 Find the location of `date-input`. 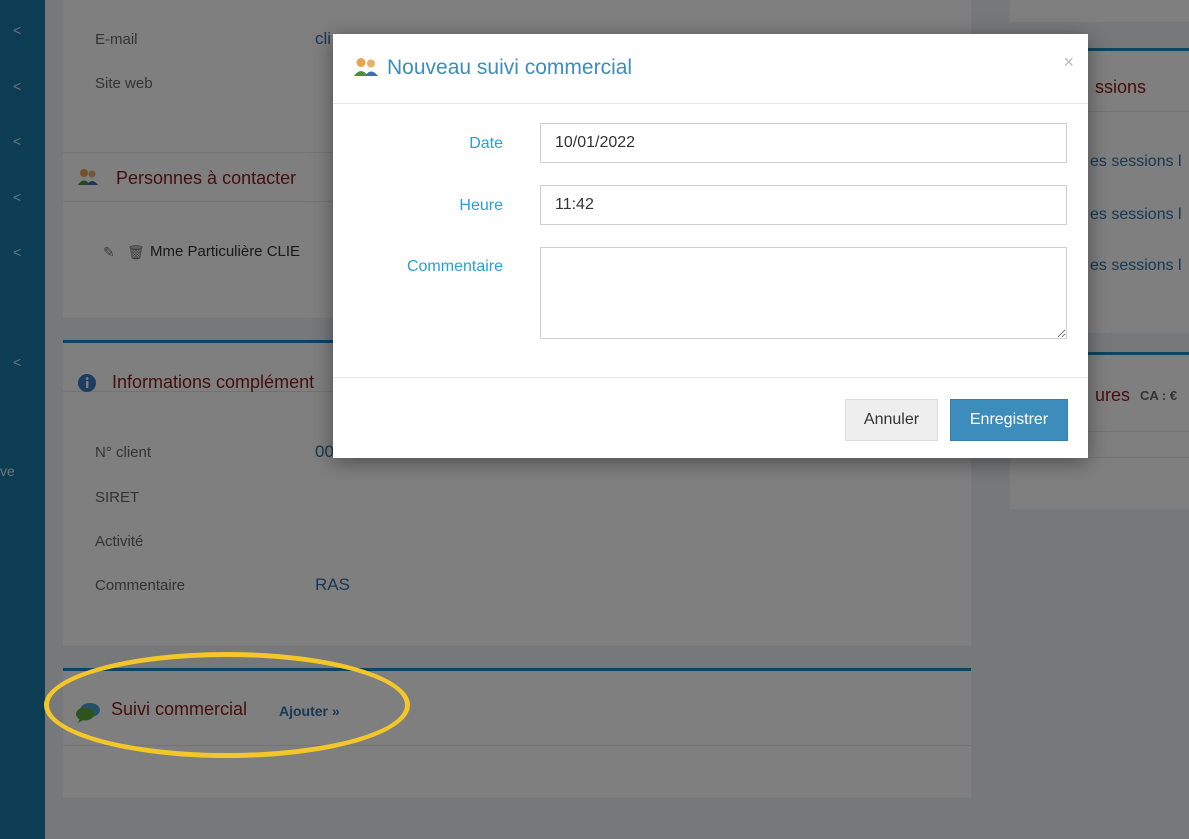

date-input is located at coordinates (803, 143).